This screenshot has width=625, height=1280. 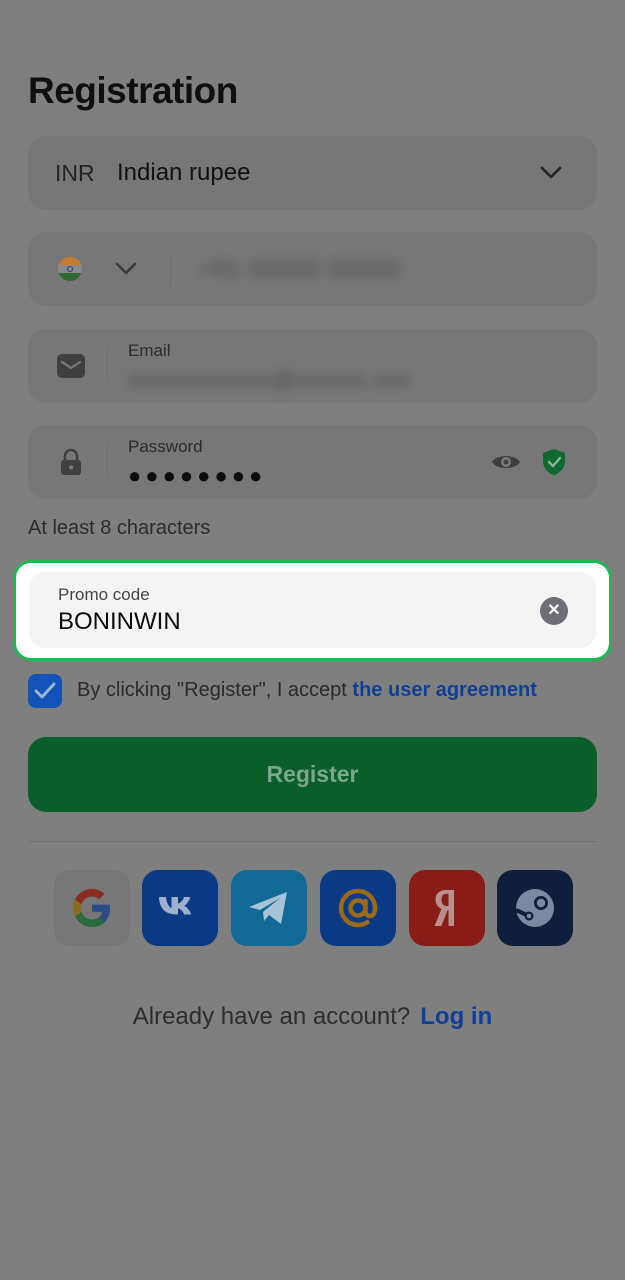 What do you see at coordinates (175, 906) in the screenshot?
I see `vk-icon` at bounding box center [175, 906].